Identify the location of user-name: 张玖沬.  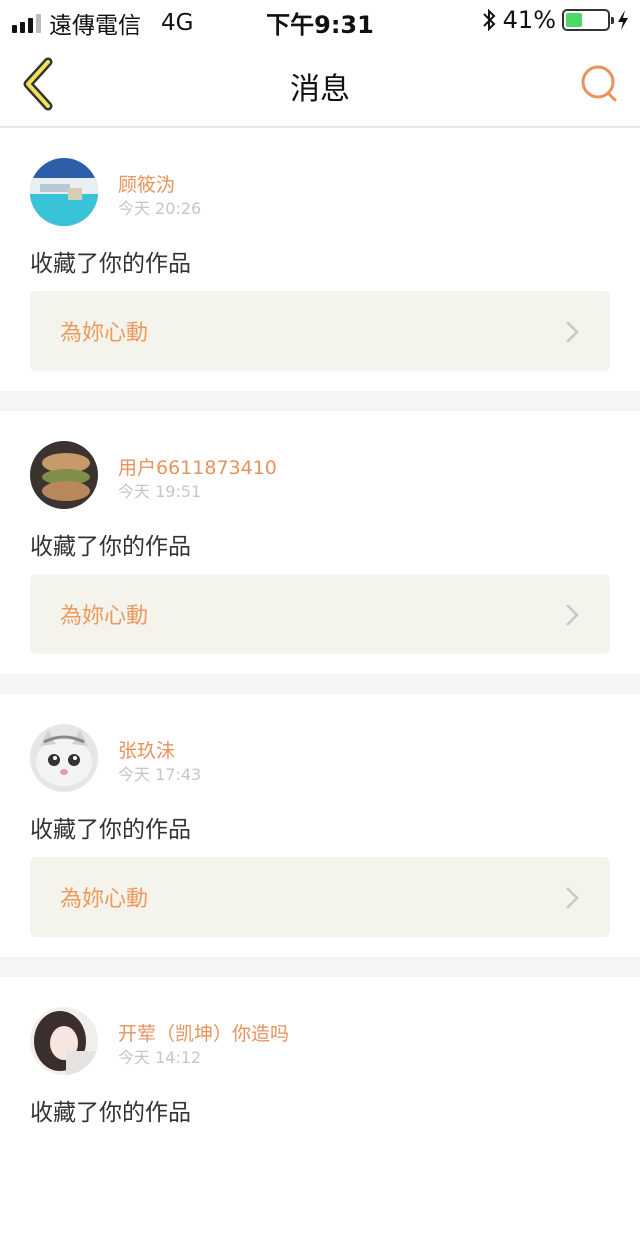
(146, 749).